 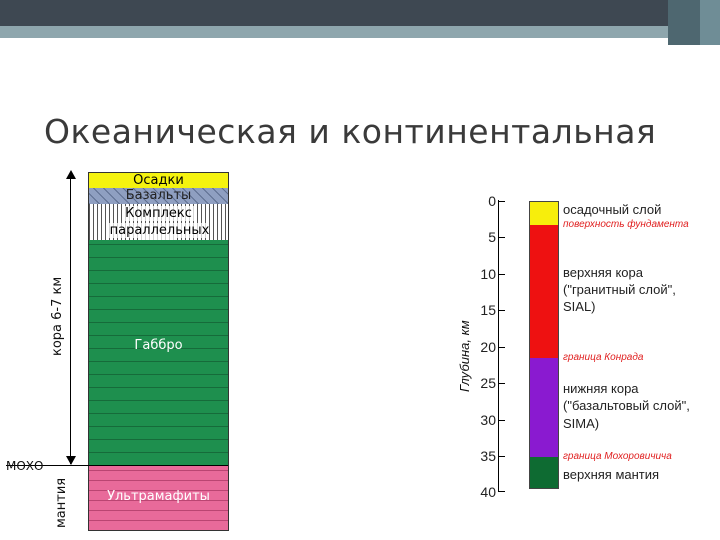 I want to click on label-basement-surface: поверхность фундамента, so click(x=626, y=224).